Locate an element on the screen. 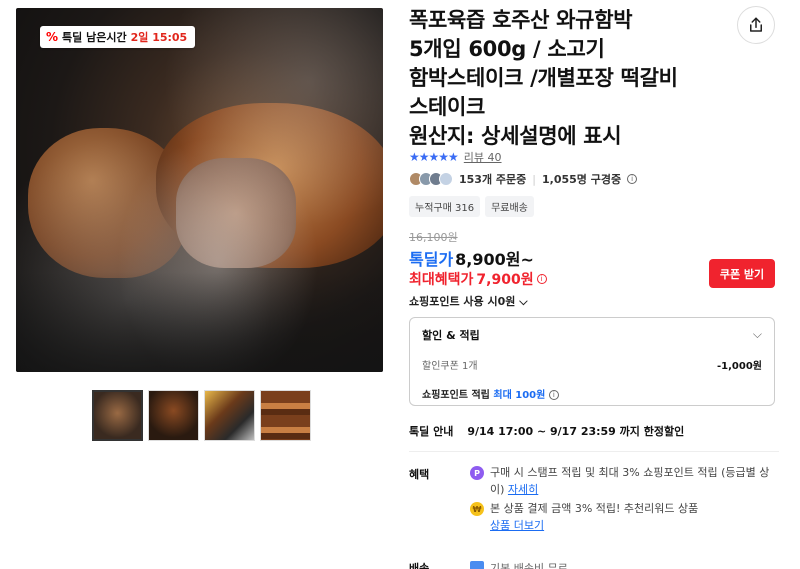  buyer-stats: 153개 주문중 | 1,055명 구경중 i is located at coordinates (523, 179).